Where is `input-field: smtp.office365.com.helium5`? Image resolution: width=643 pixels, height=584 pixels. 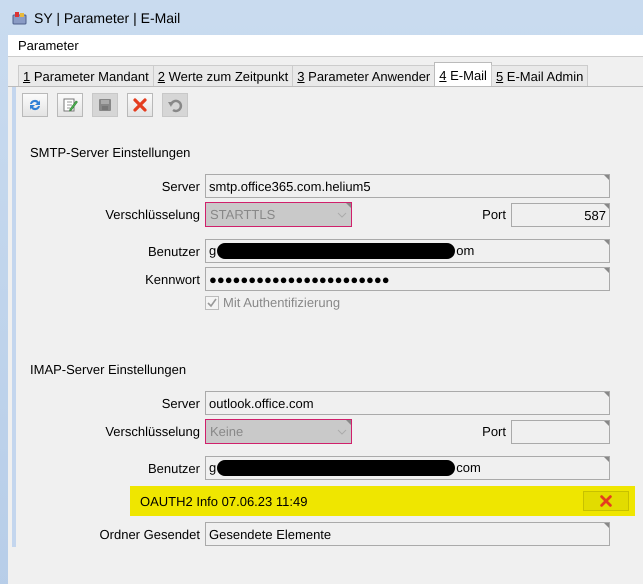 input-field: smtp.office365.com.helium5 is located at coordinates (407, 186).